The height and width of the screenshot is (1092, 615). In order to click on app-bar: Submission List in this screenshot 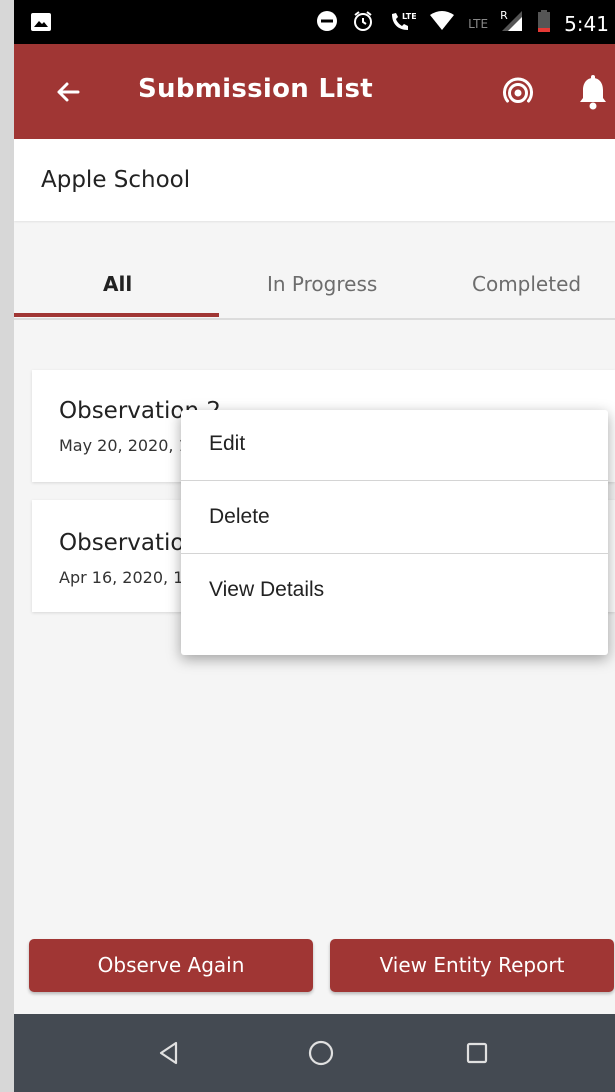, I will do `click(314, 91)`.